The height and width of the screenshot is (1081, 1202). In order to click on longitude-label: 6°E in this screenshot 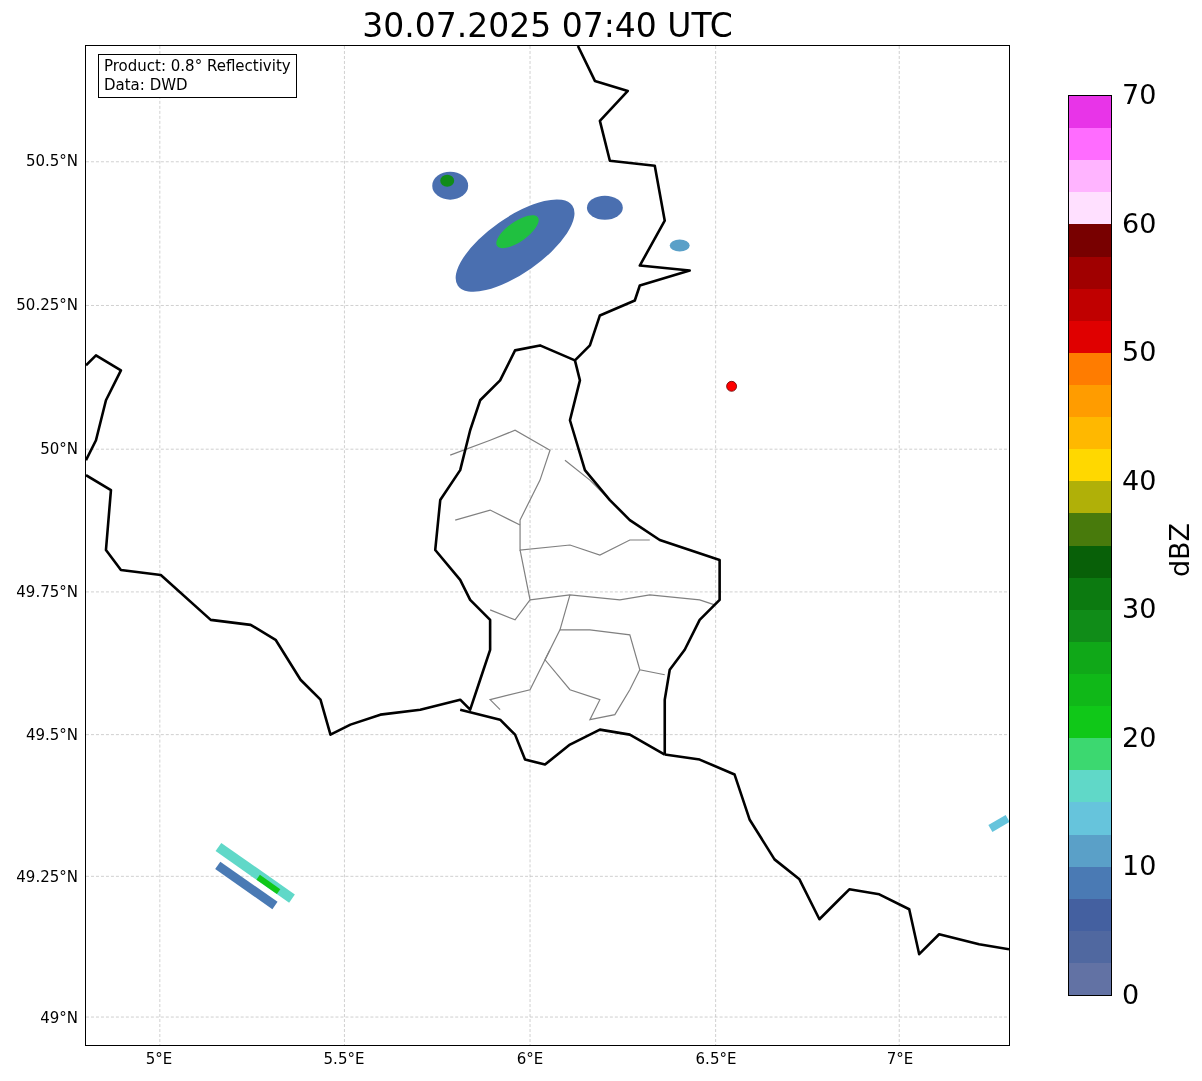, I will do `click(530, 1059)`.